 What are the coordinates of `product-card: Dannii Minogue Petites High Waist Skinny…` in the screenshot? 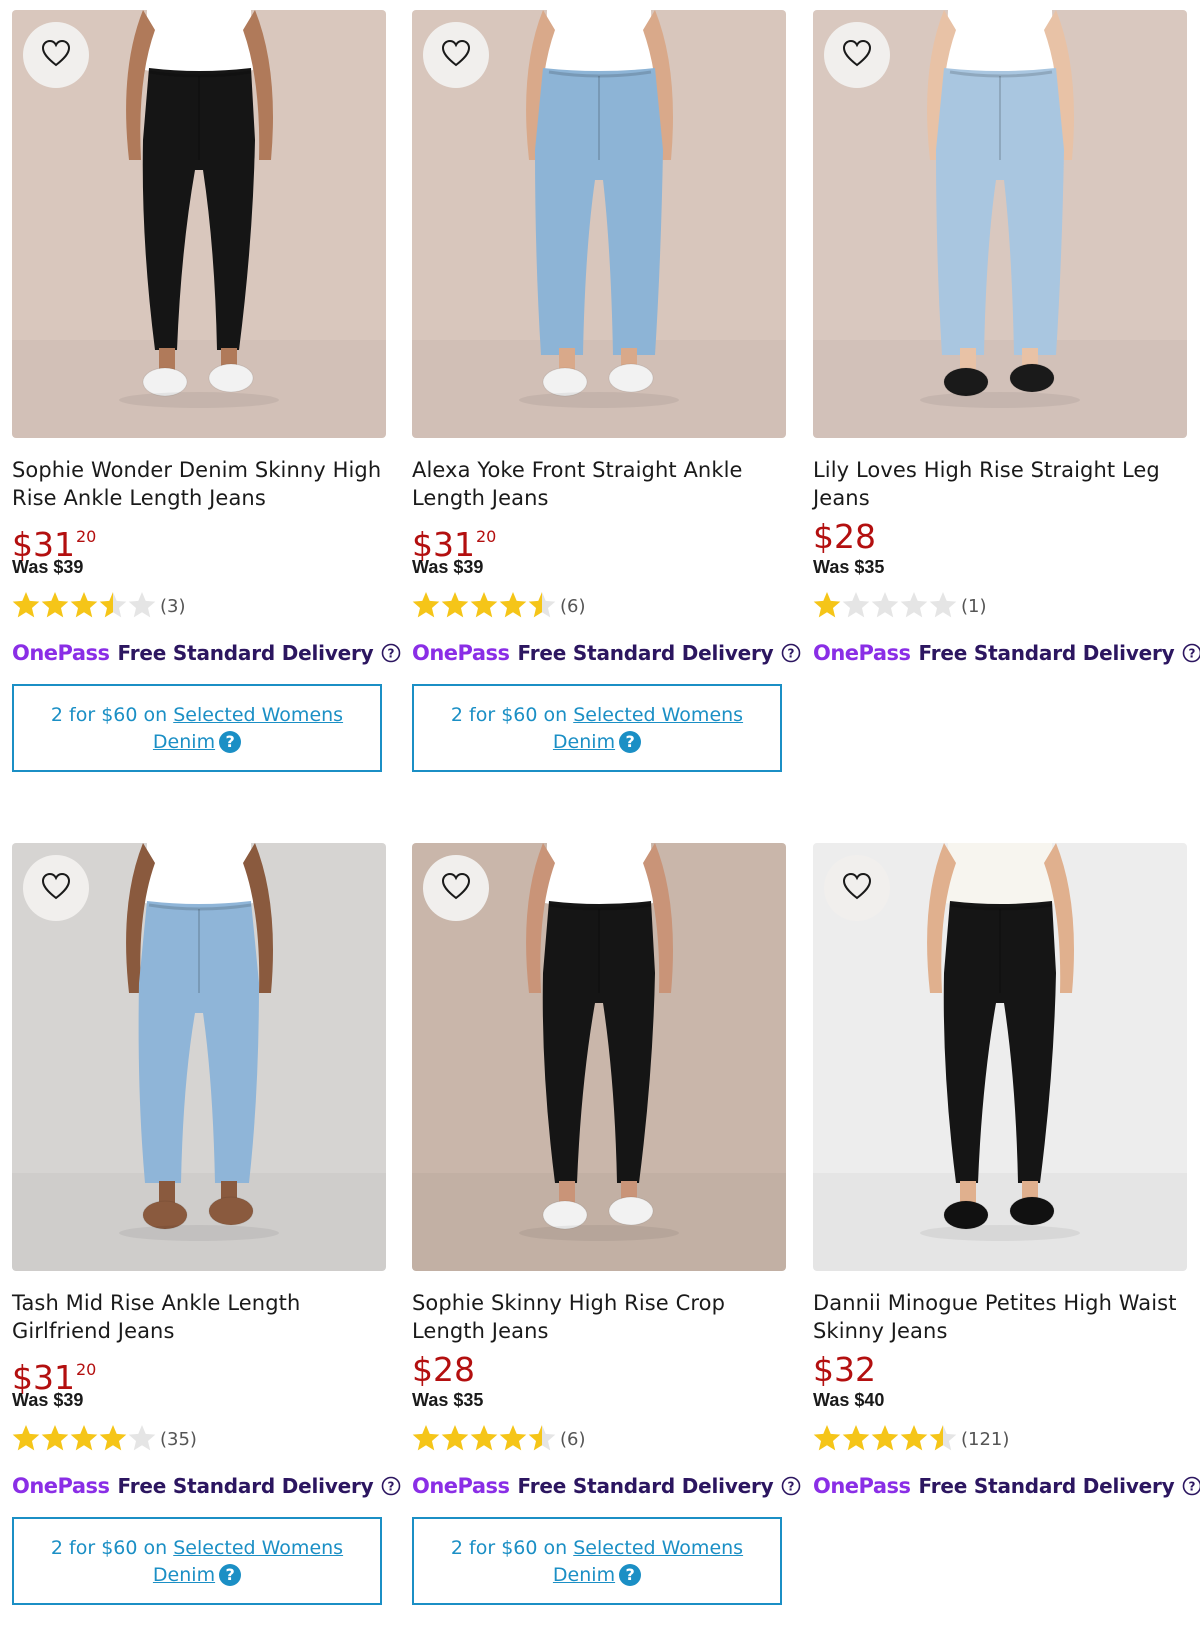 It's located at (1006, 1172).